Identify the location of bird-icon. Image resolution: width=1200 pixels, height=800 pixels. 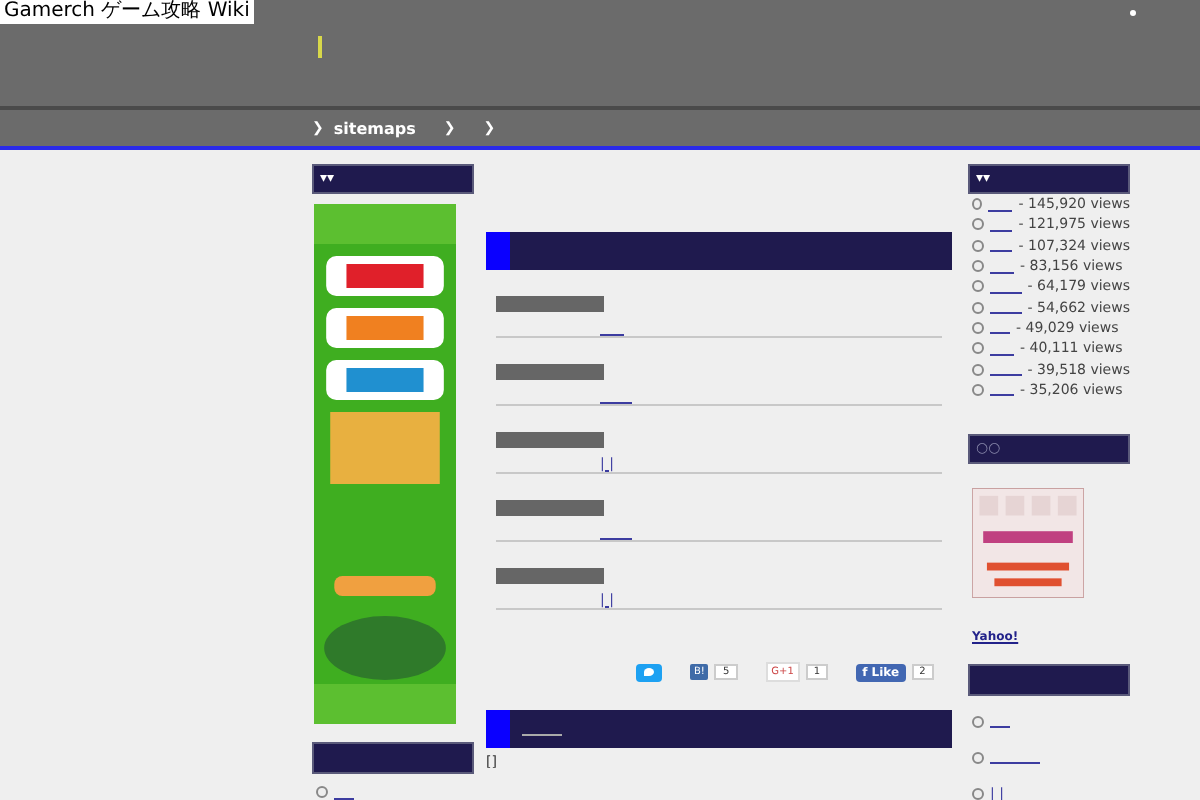
(649, 672).